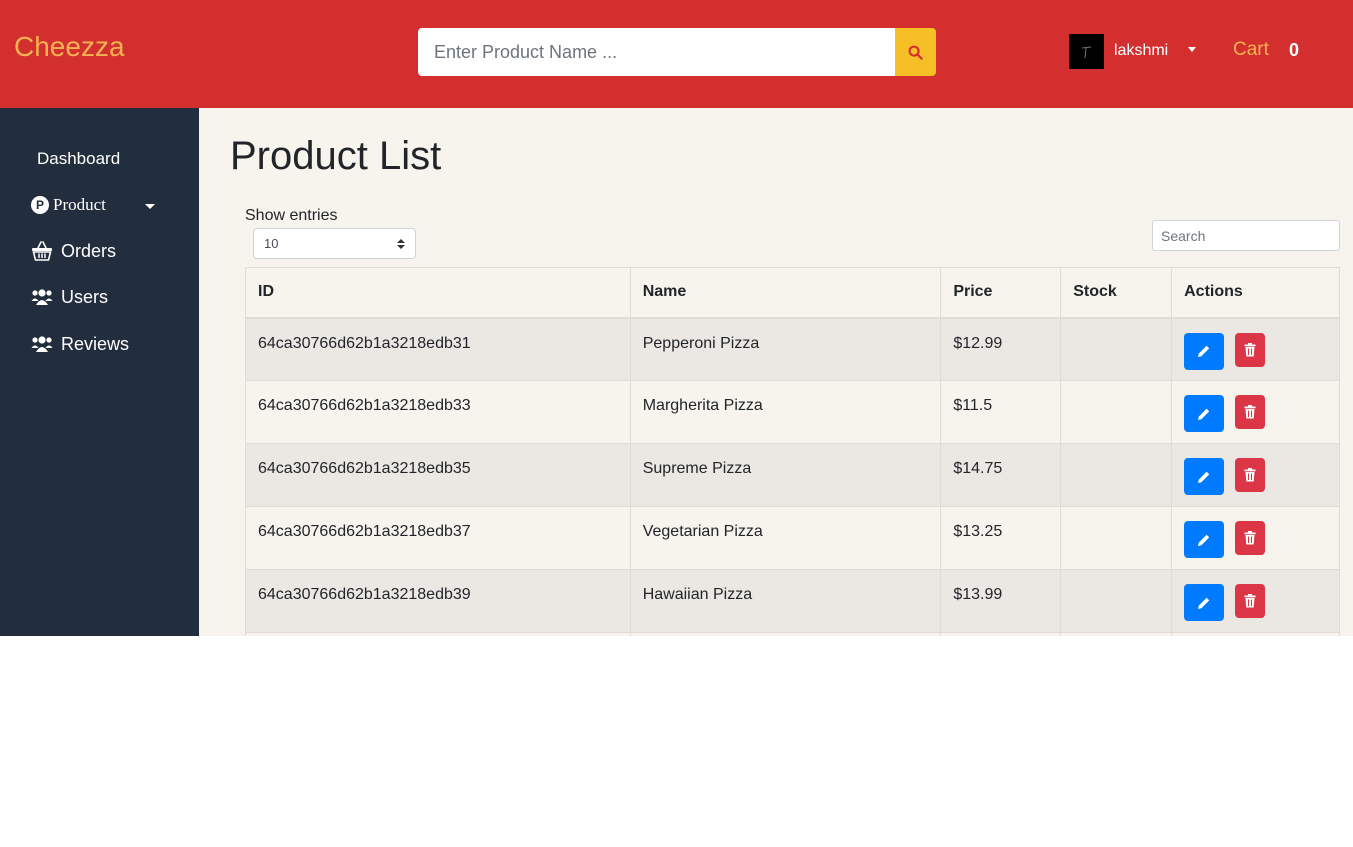 This screenshot has height=847, width=1353. I want to click on sidebar: Dashboard P Product Orders Users Reviews, so click(99, 372).